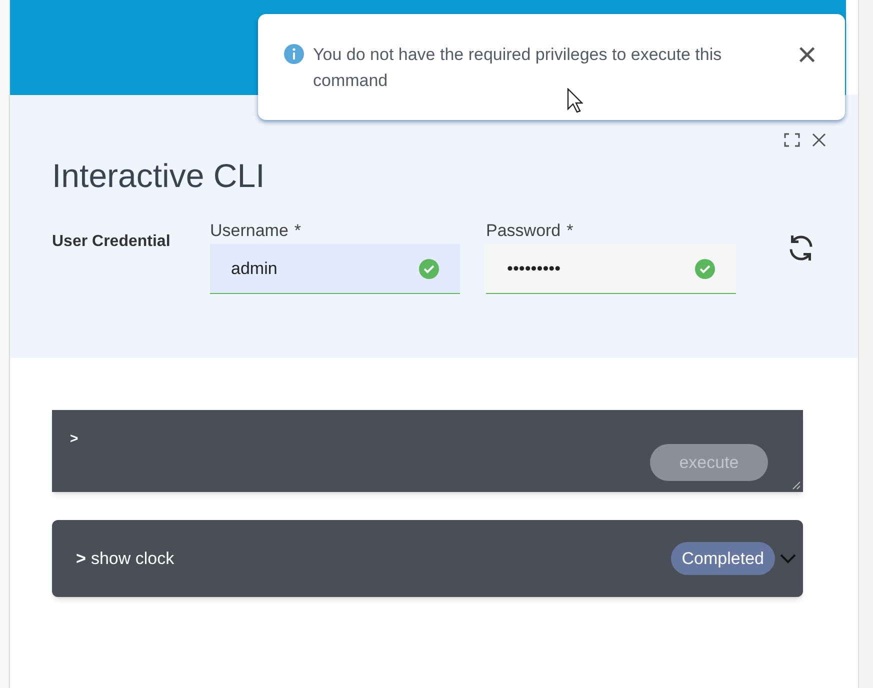  Describe the element at coordinates (254, 269) in the screenshot. I see `field-value: admin` at that location.